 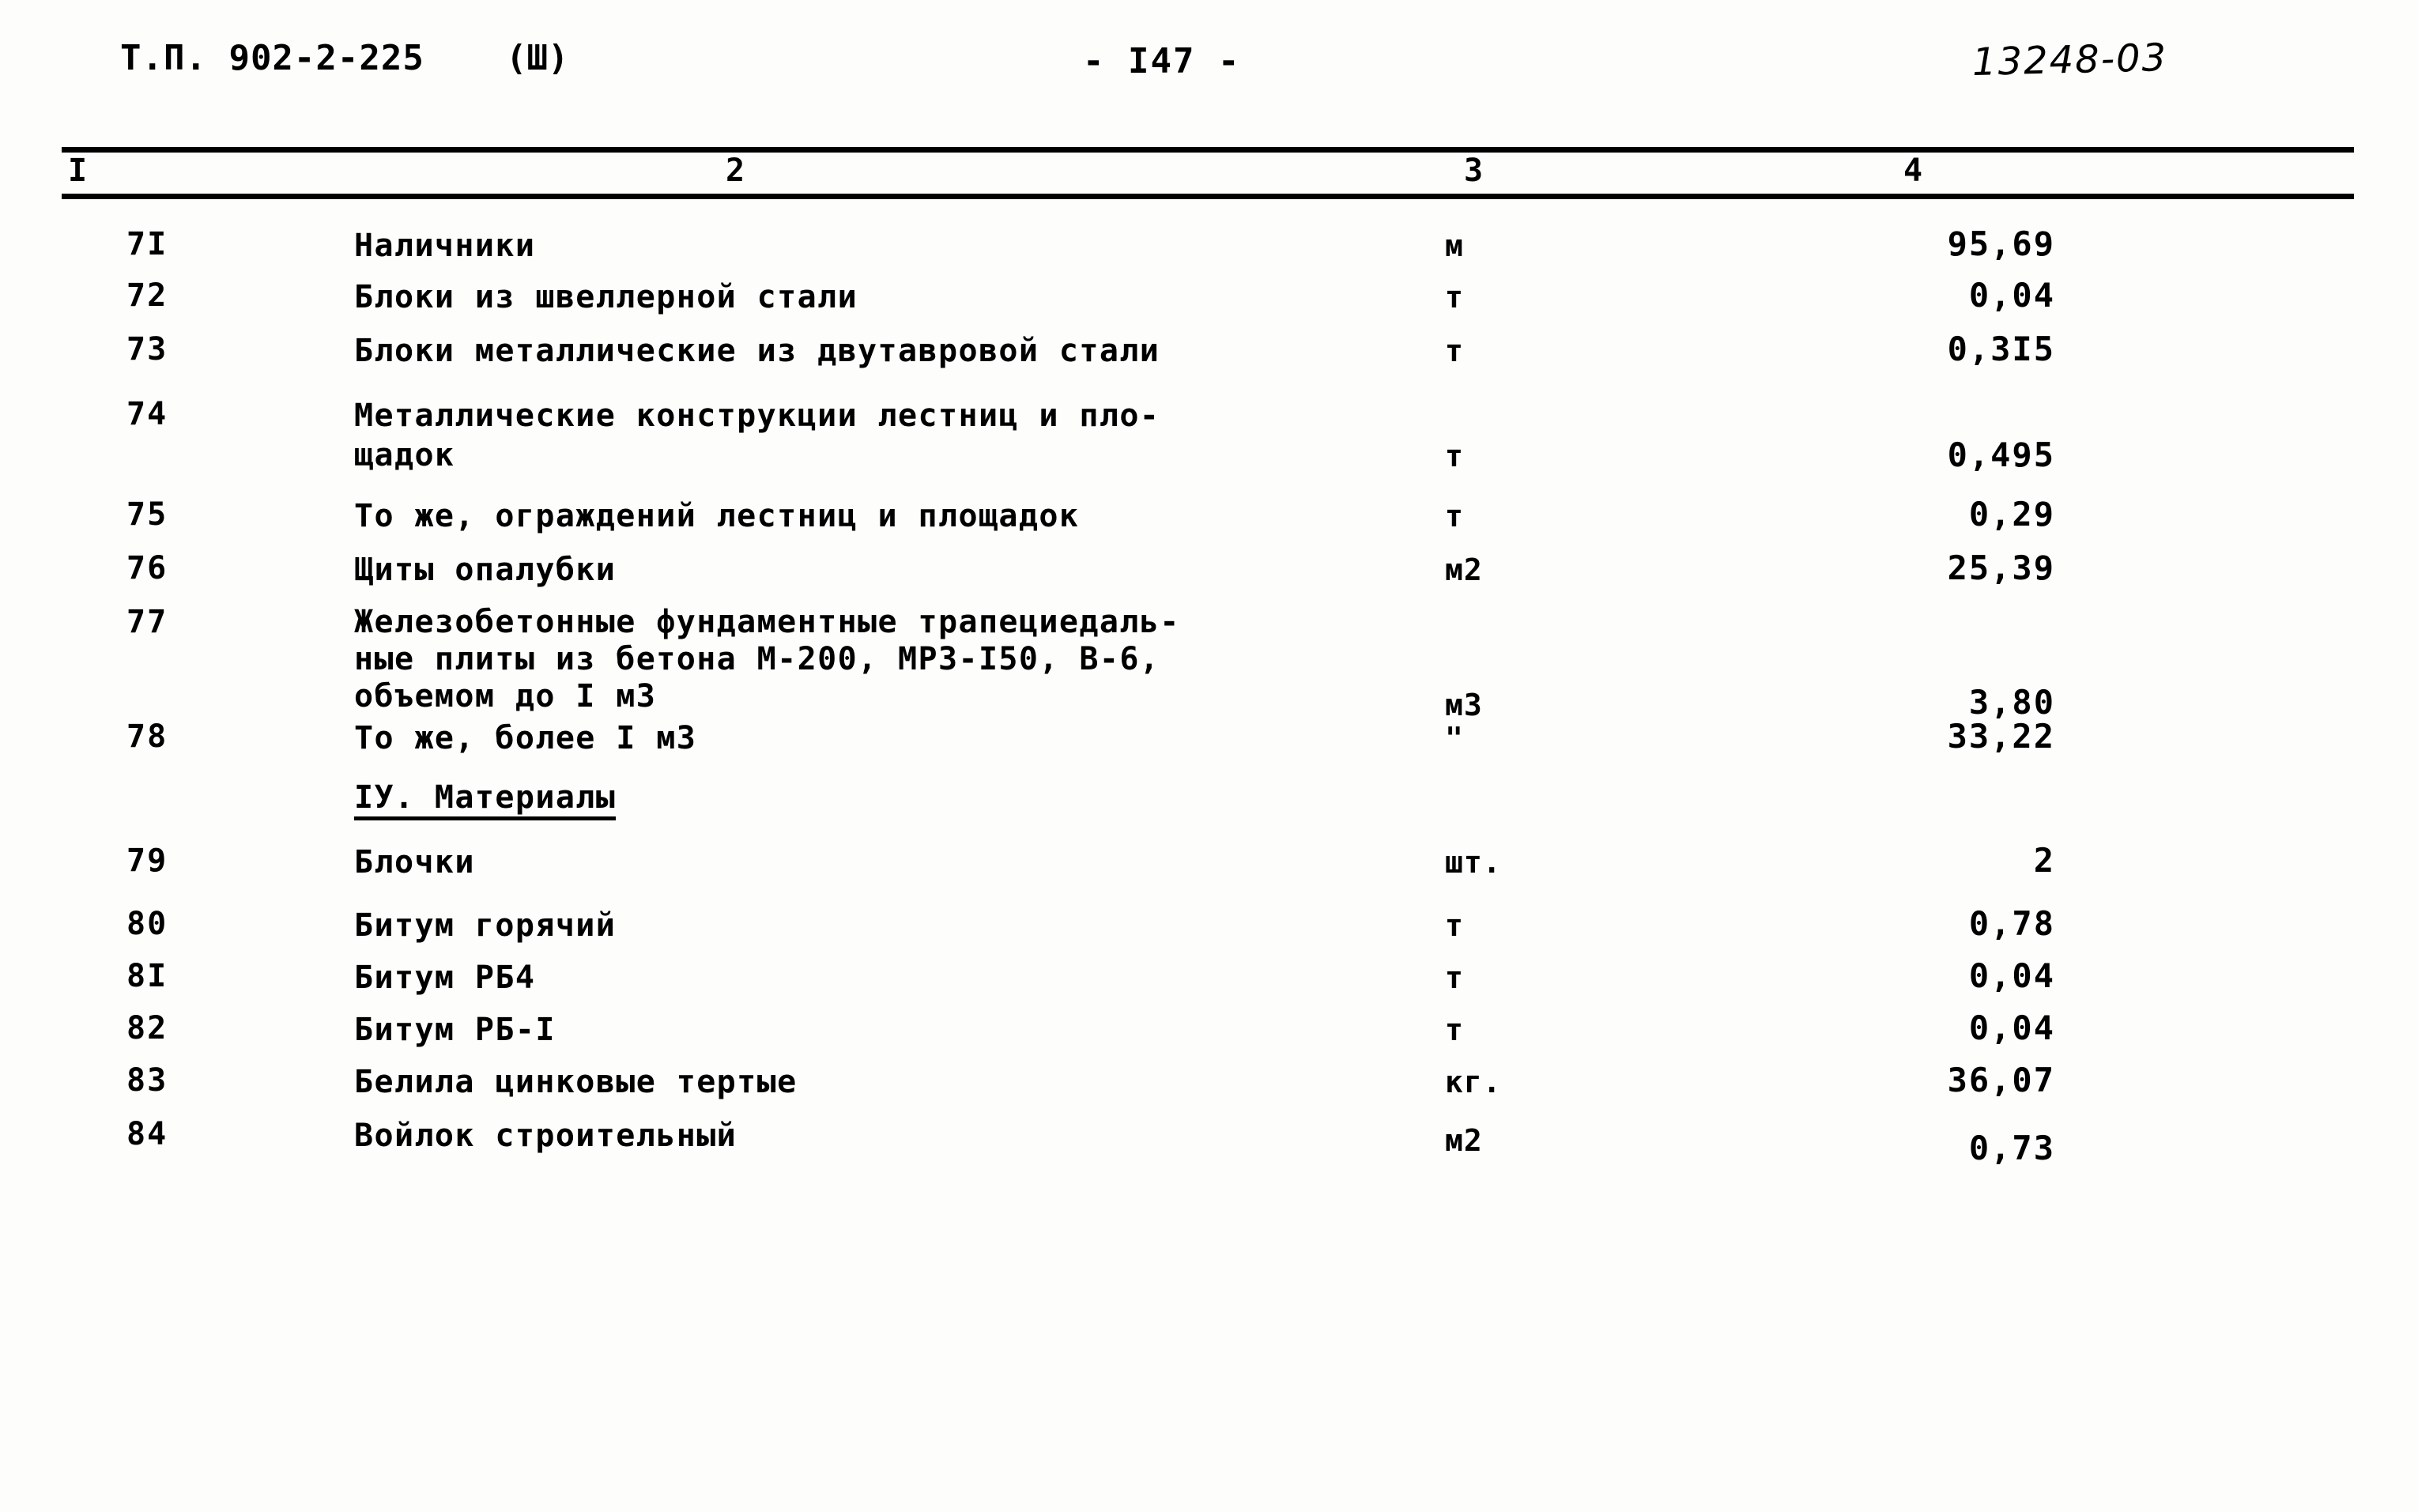 What do you see at coordinates (1208, 196) in the screenshot?
I see `table-header-rule` at bounding box center [1208, 196].